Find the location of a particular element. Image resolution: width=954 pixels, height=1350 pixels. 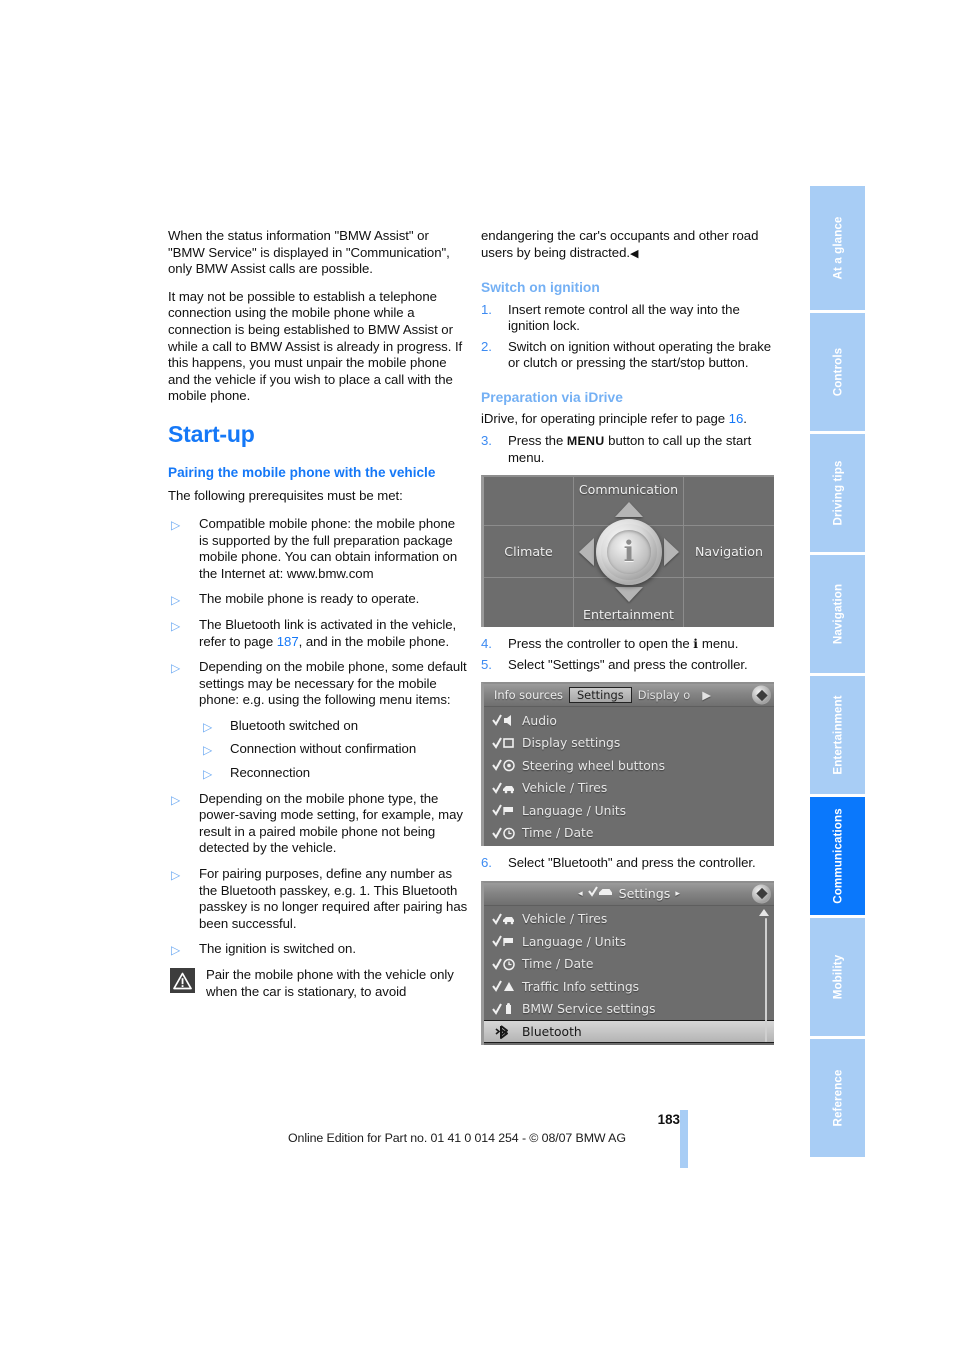

list-item-label-suffix: , and in the mobile phone. is located at coordinates (374, 641).